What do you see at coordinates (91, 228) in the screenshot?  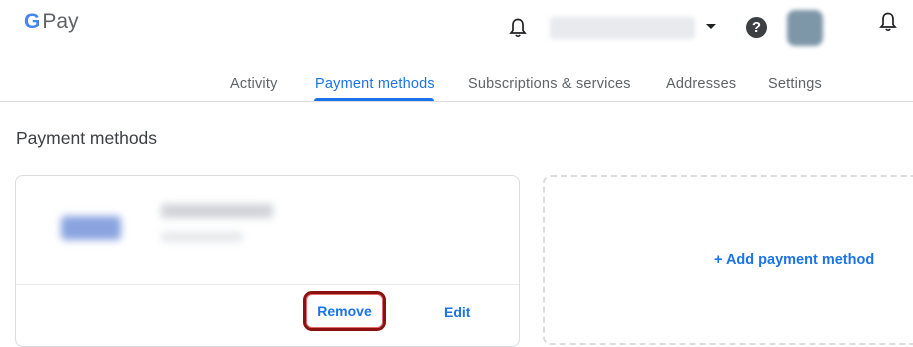 I see `card-image` at bounding box center [91, 228].